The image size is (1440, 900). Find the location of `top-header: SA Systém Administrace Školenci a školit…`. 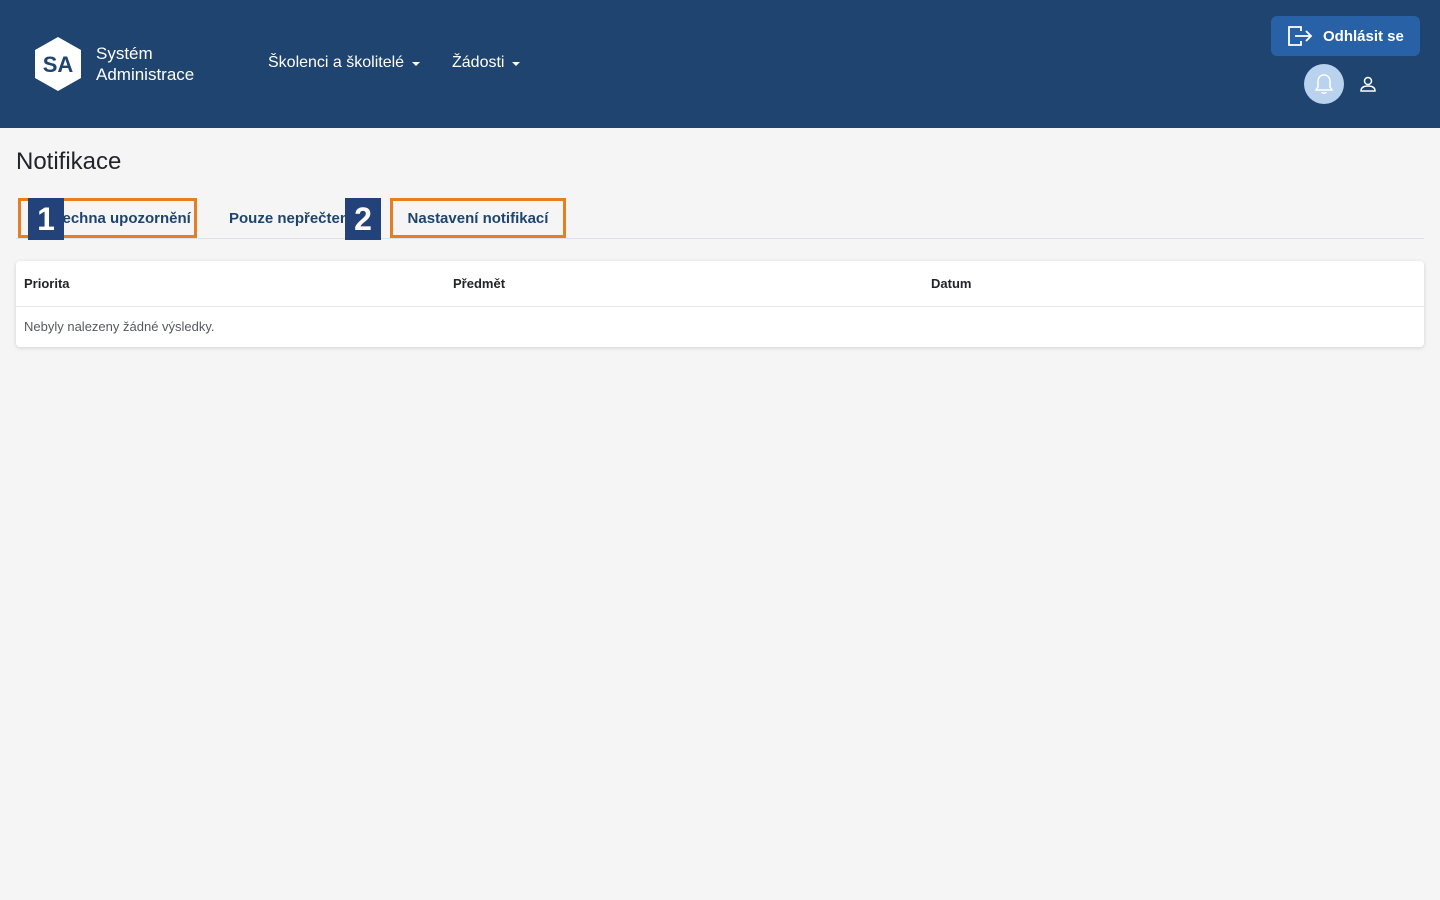

top-header: SA Systém Administrace Školenci a školit… is located at coordinates (720, 64).